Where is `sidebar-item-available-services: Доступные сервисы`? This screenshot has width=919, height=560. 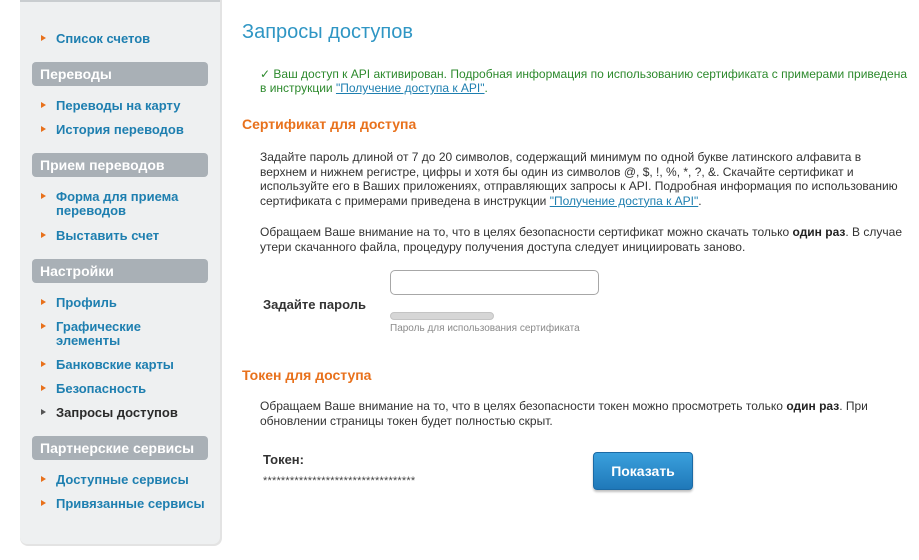 sidebar-item-available-services: Доступные сервисы is located at coordinates (128, 480).